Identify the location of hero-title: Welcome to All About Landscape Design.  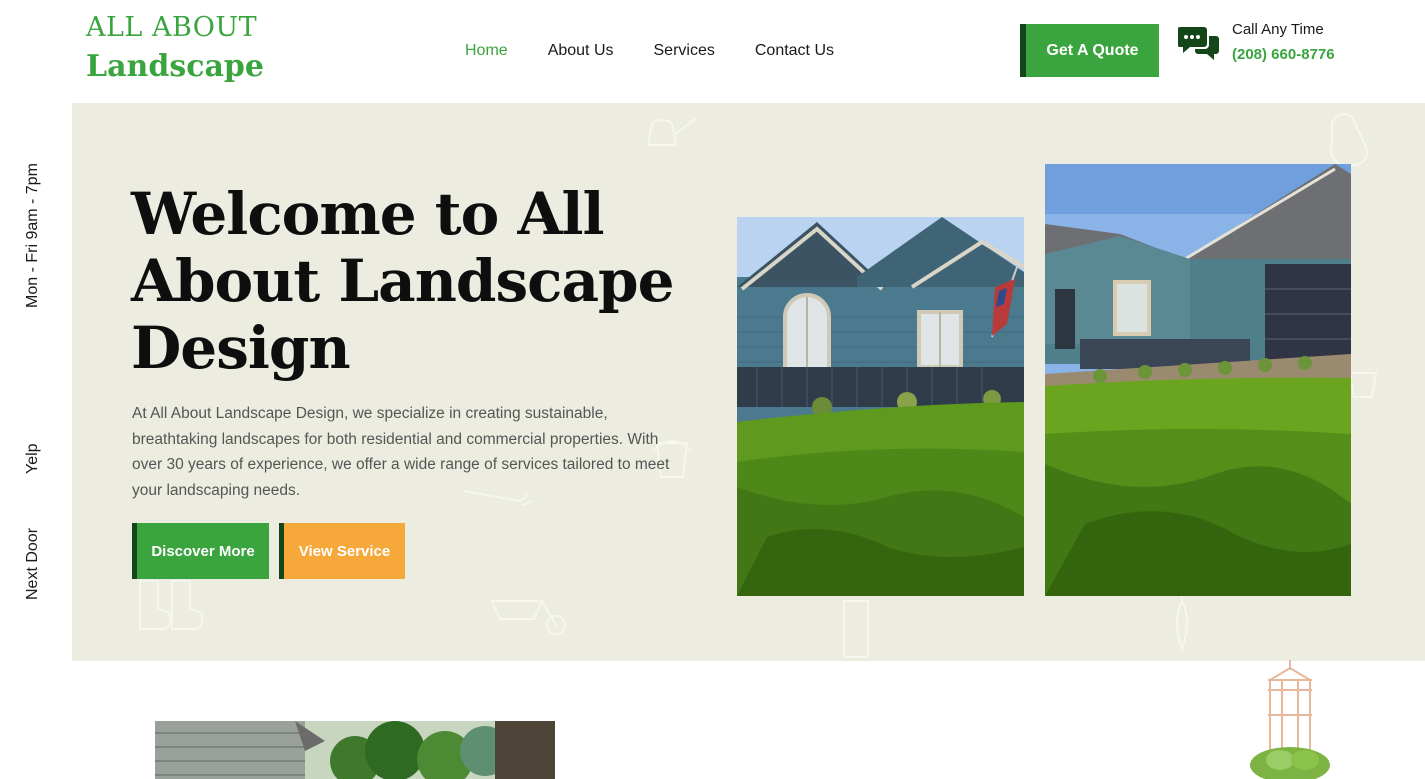
(403, 281).